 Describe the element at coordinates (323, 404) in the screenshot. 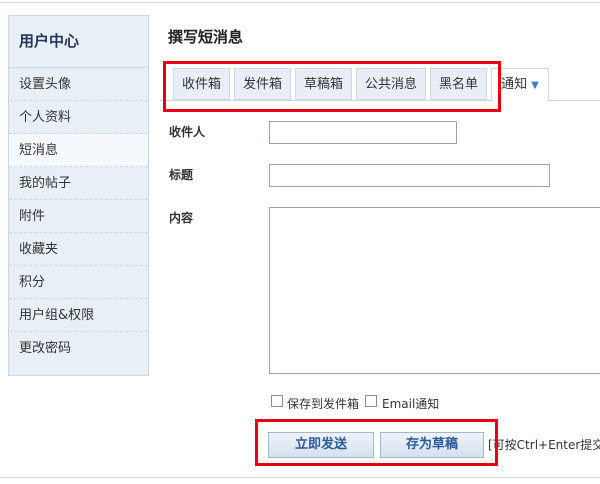

I see `save-to-outbox-label: 保存到发件箱` at that location.